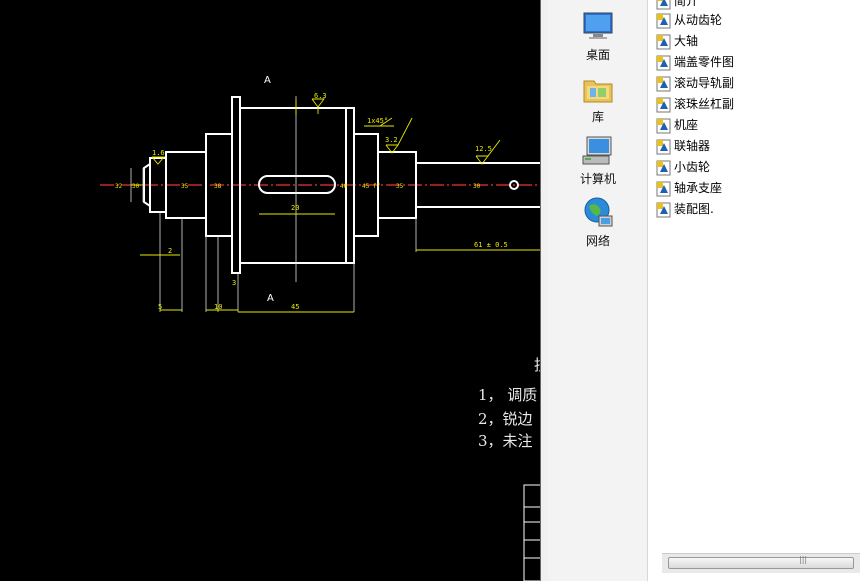  I want to click on extension-lines, so click(273, 204).